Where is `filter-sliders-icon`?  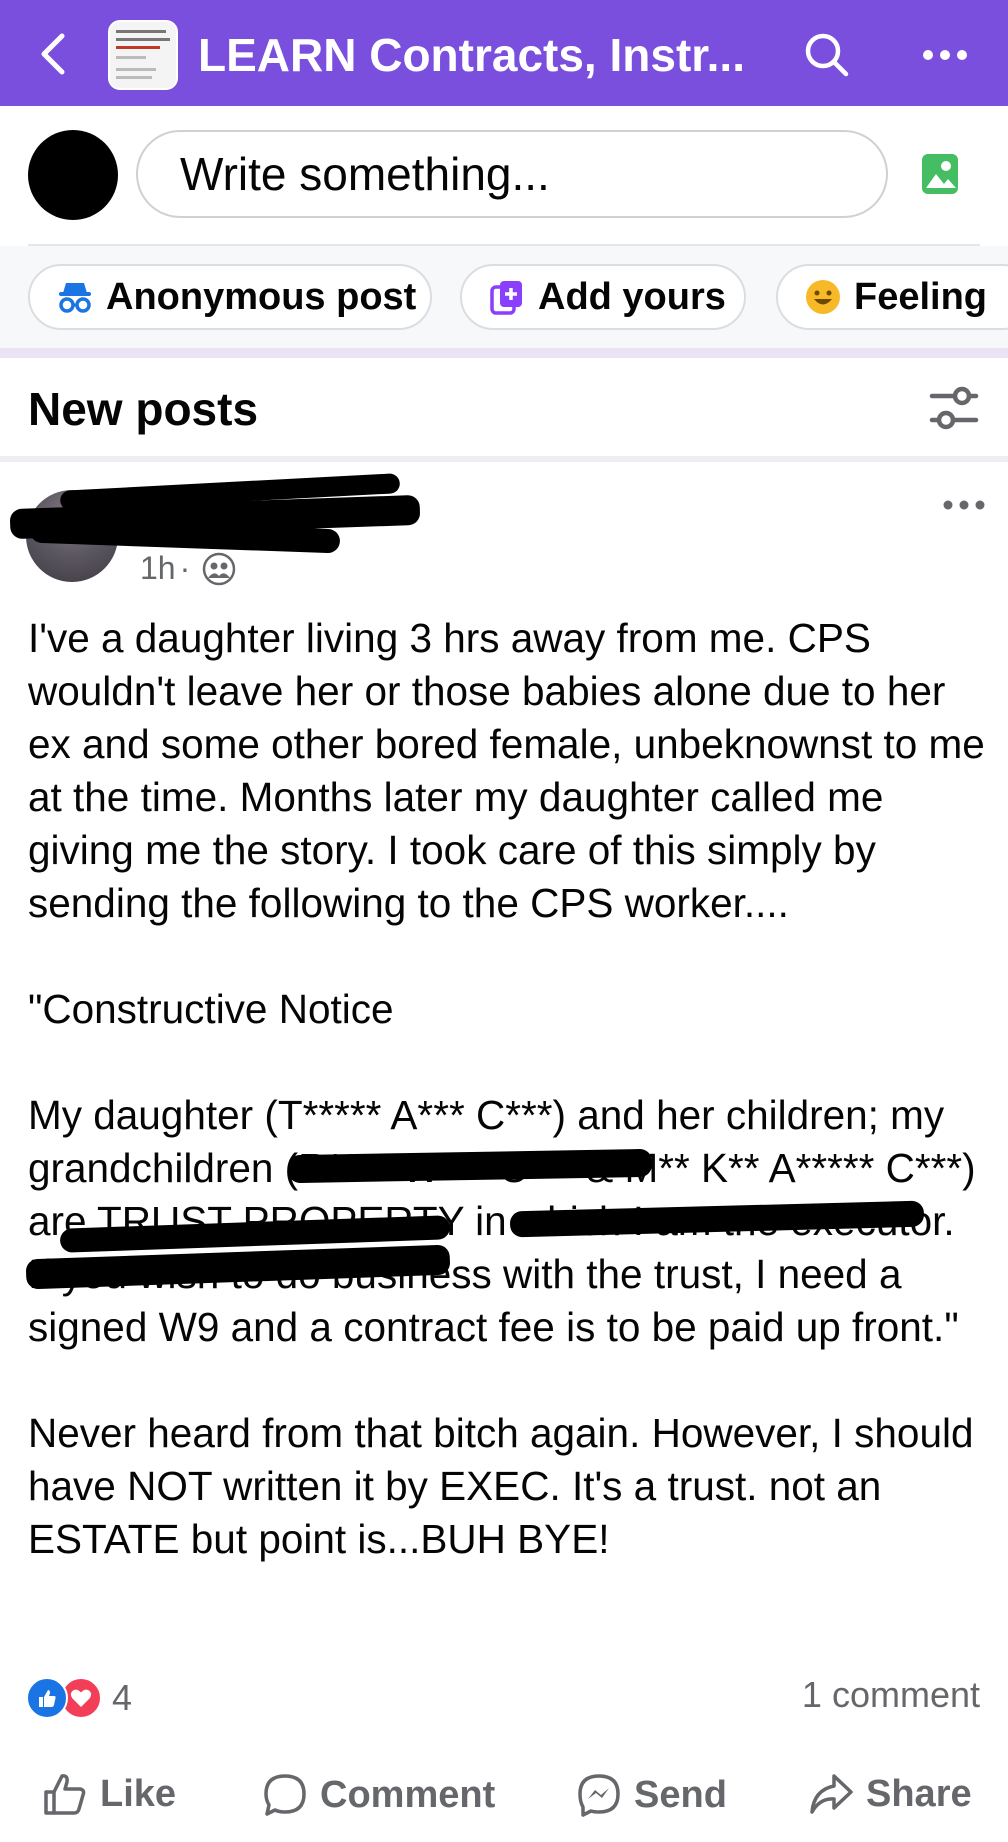
filter-sliders-icon is located at coordinates (954, 409).